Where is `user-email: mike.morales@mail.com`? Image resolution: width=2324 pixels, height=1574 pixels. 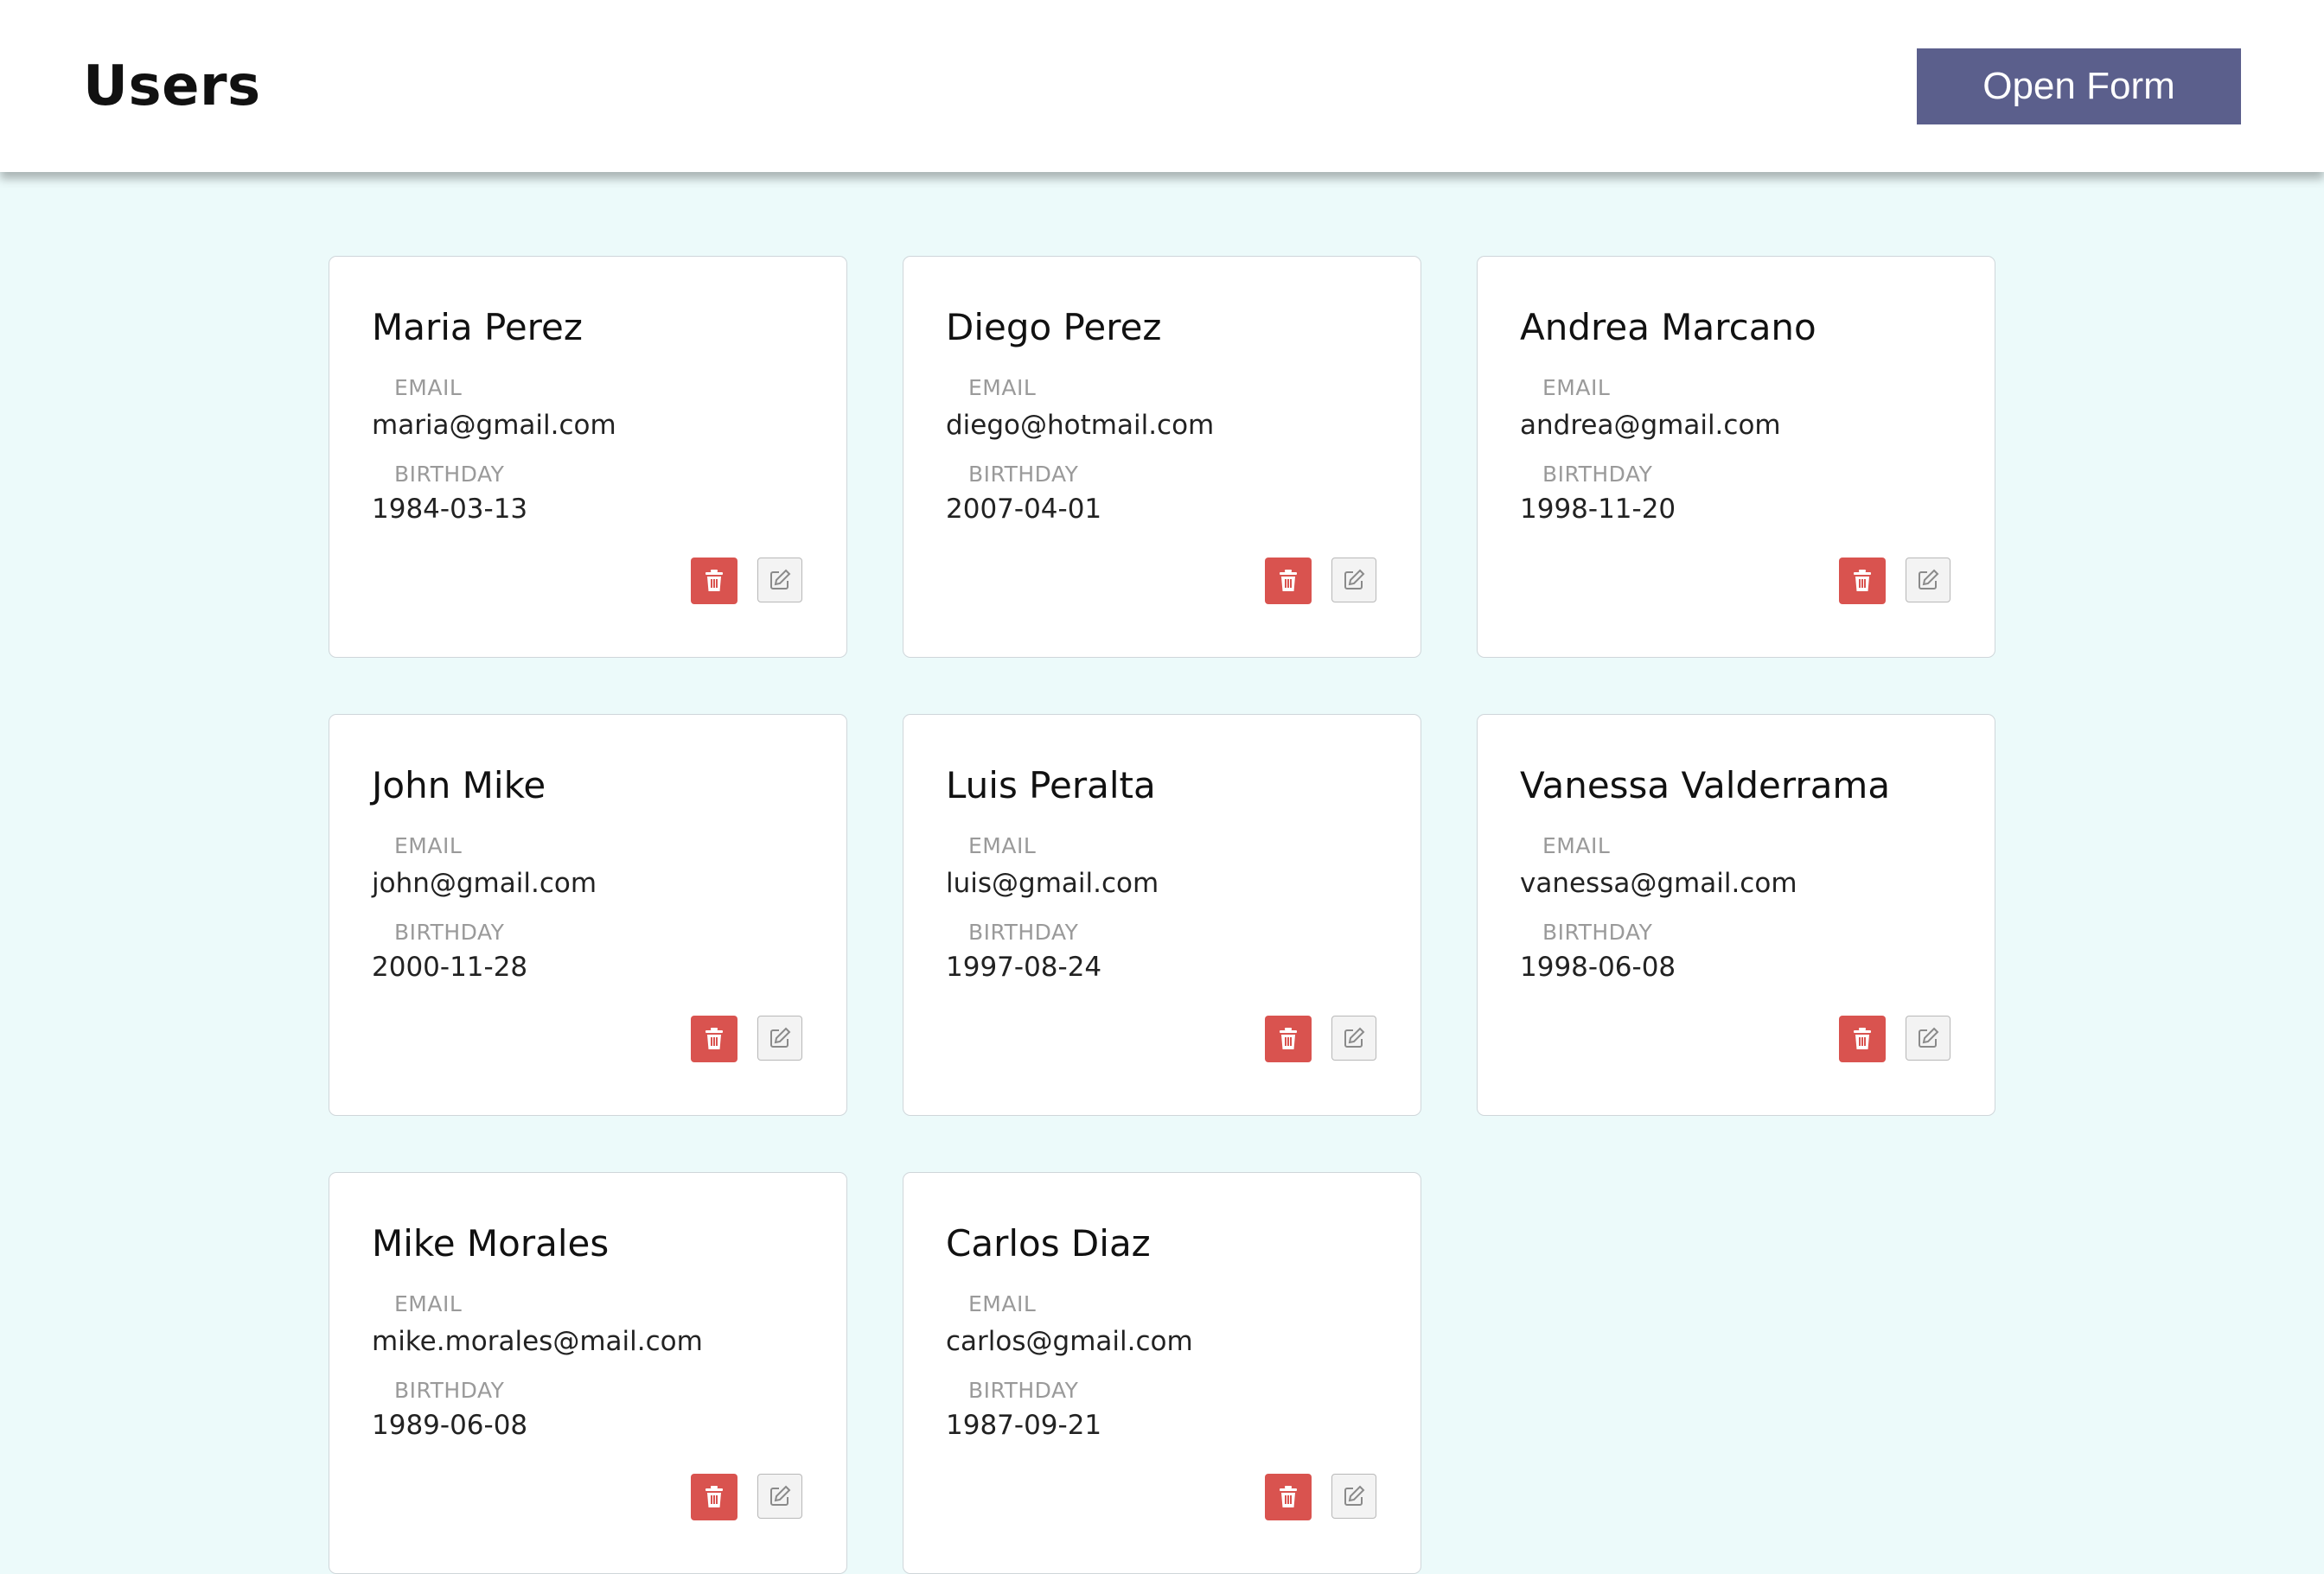
user-email: mike.morales@mail.com is located at coordinates (537, 1341).